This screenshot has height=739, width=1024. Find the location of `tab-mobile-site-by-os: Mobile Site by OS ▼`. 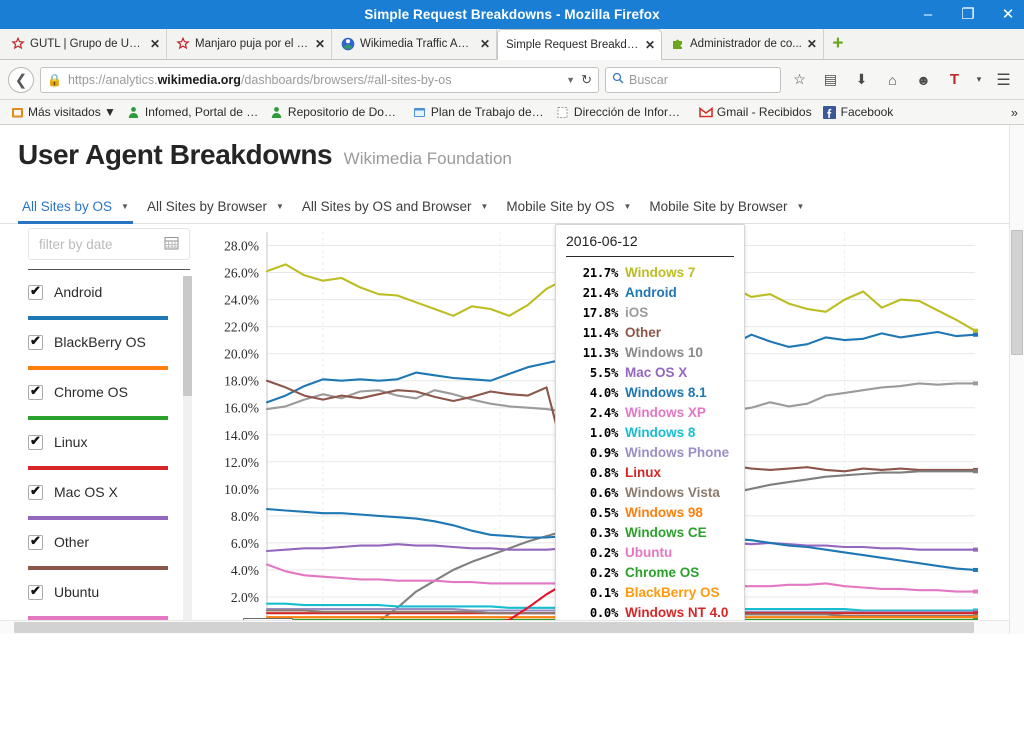

tab-mobile-site-by-os: Mobile Site by OS ▼ is located at coordinates (573, 211).